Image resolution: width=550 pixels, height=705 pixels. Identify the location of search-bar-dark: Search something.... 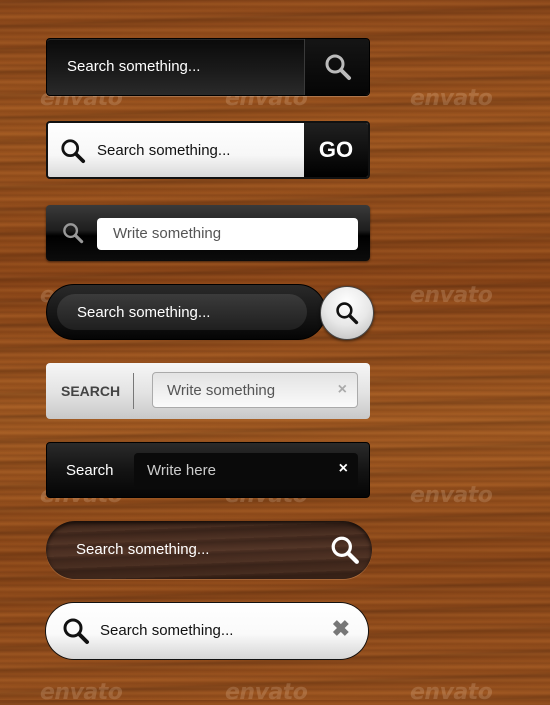
(208, 67).